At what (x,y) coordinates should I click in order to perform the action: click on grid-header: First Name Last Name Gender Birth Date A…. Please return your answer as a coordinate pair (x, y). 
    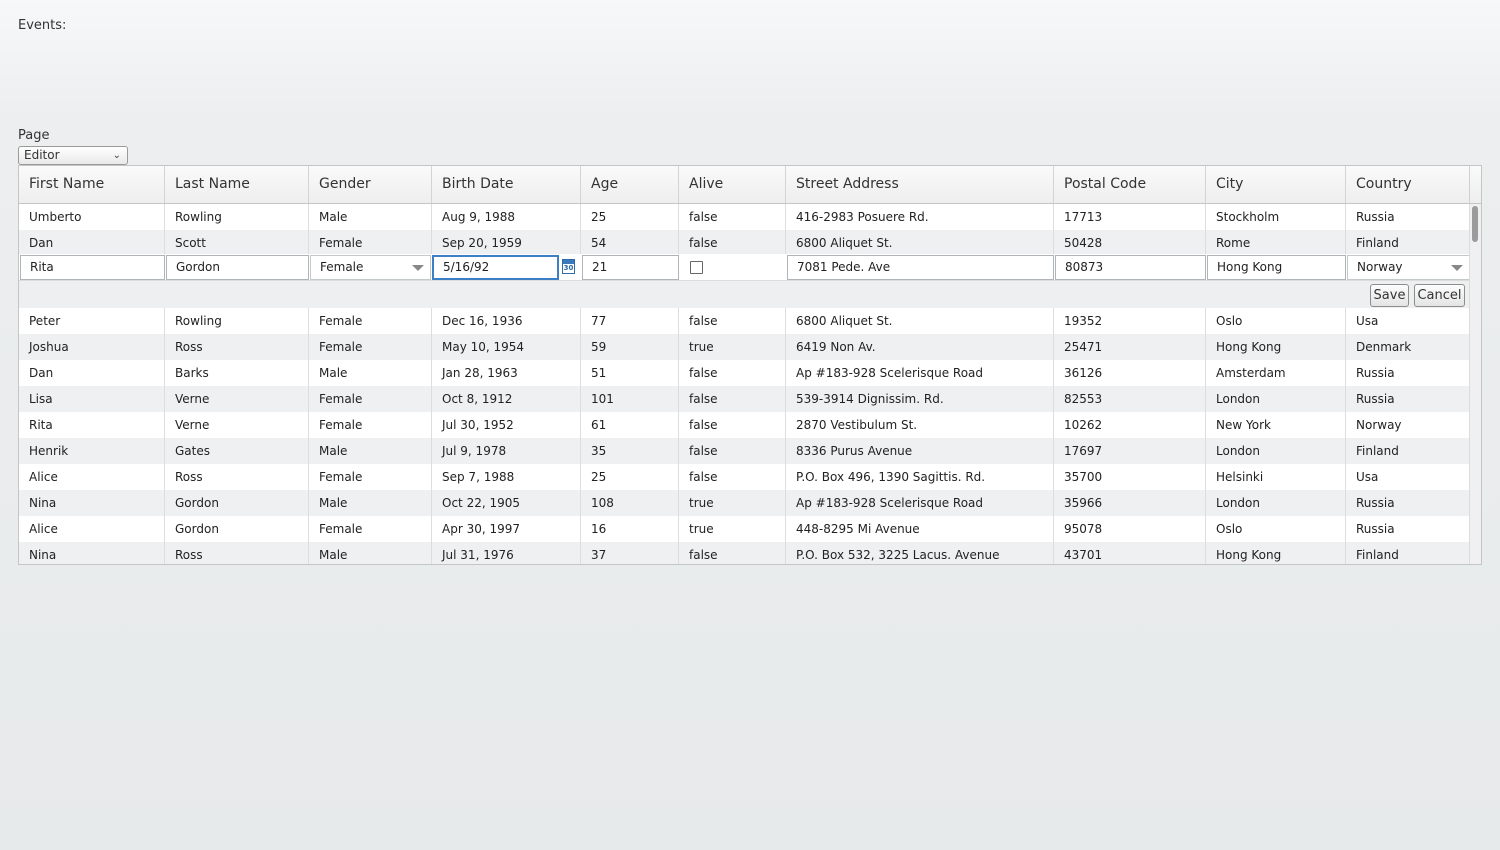
    Looking at the image, I should click on (745, 185).